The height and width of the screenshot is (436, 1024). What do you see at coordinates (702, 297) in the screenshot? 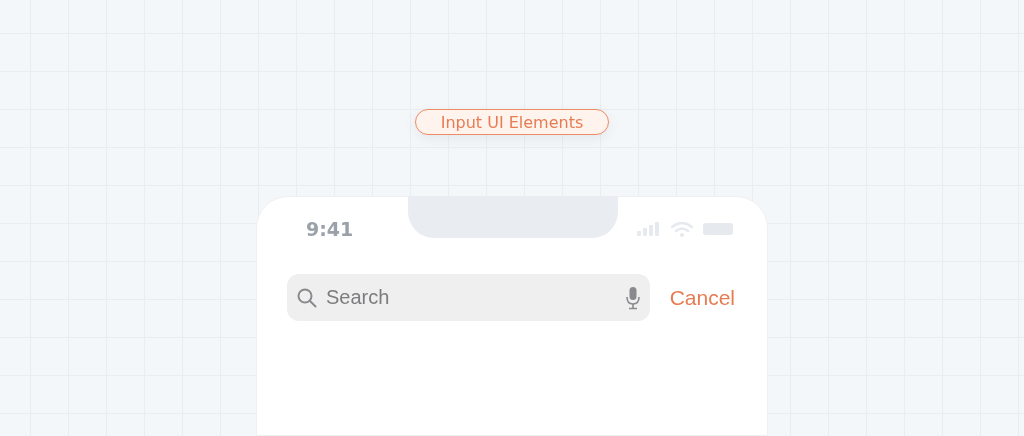
I see `cancel-button: Cancel` at bounding box center [702, 297].